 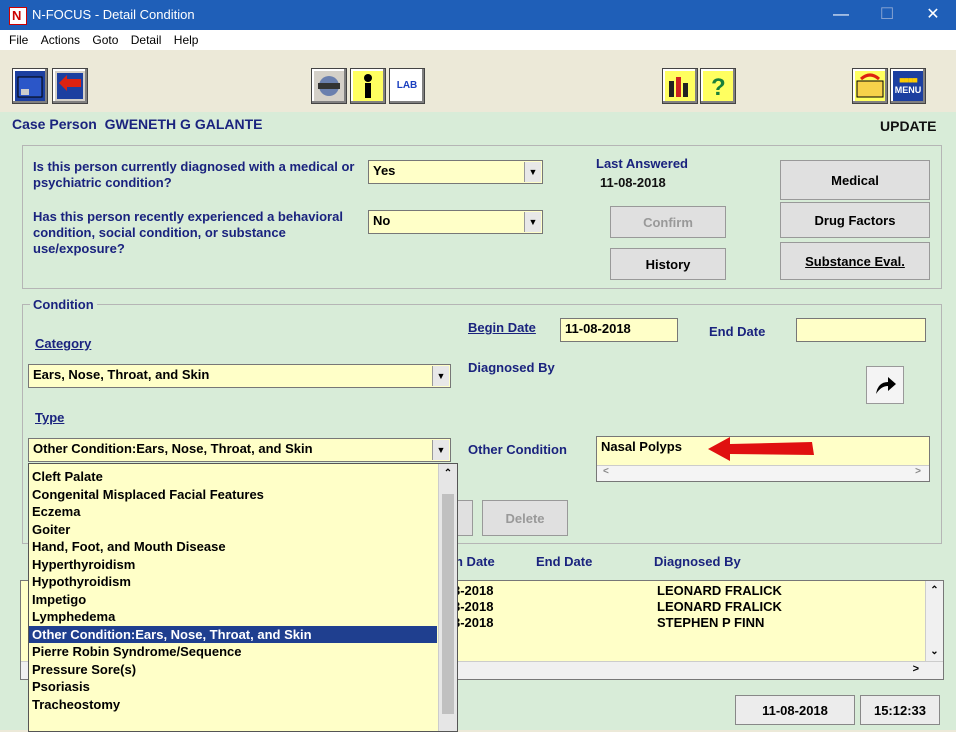 I want to click on case-person-name: GWENETH G GALANTE, so click(x=183, y=124).